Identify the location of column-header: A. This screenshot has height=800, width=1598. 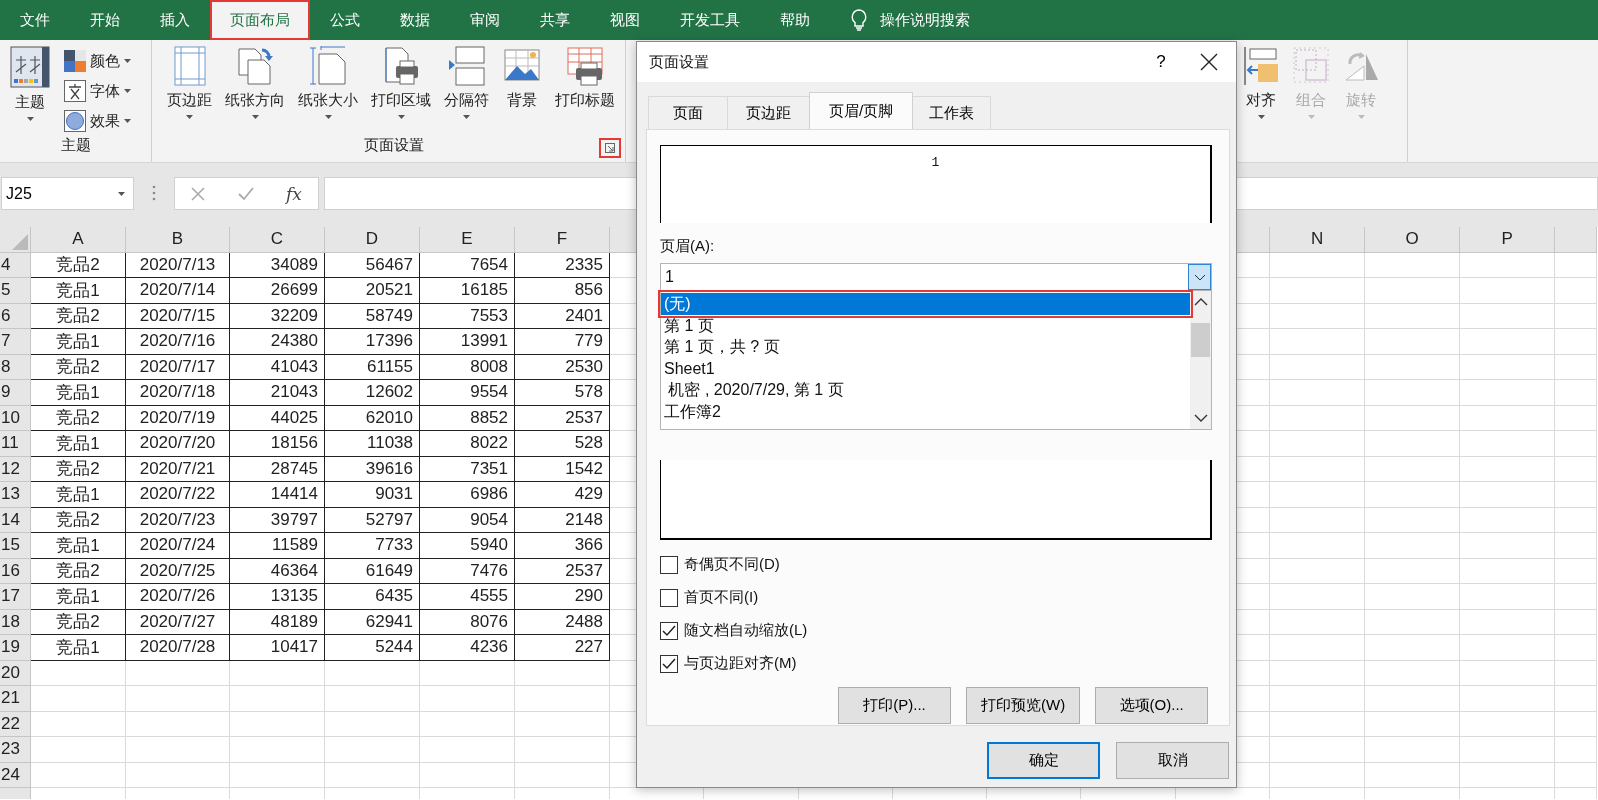
(78, 240).